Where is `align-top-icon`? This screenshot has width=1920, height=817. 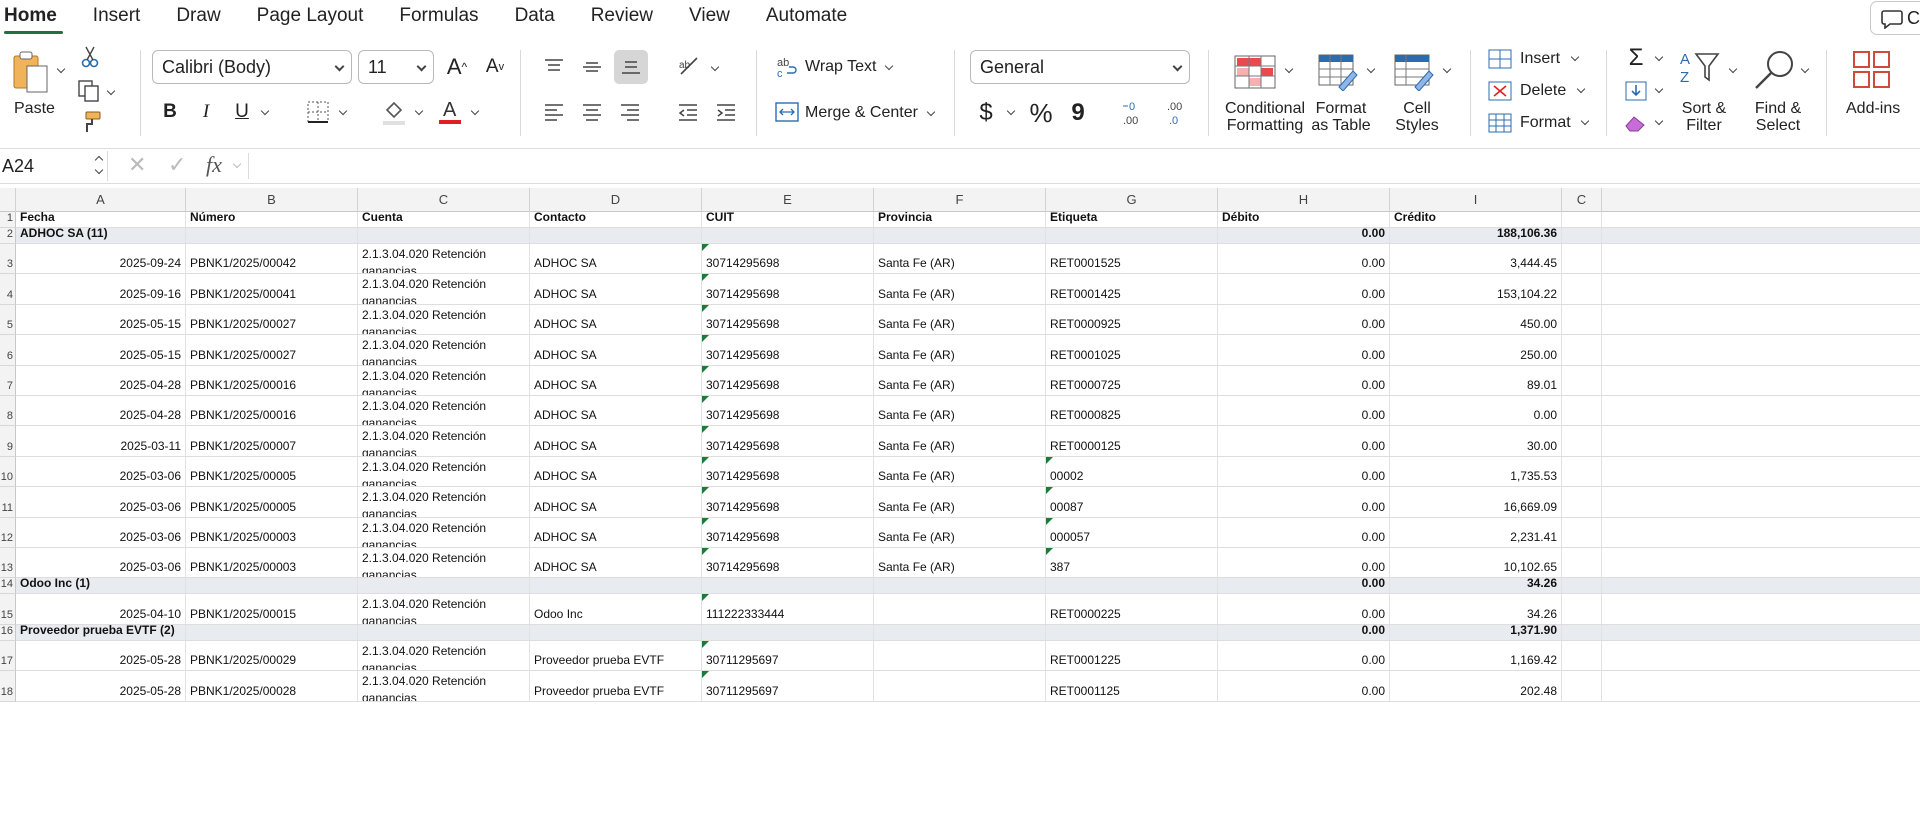 align-top-icon is located at coordinates (554, 67).